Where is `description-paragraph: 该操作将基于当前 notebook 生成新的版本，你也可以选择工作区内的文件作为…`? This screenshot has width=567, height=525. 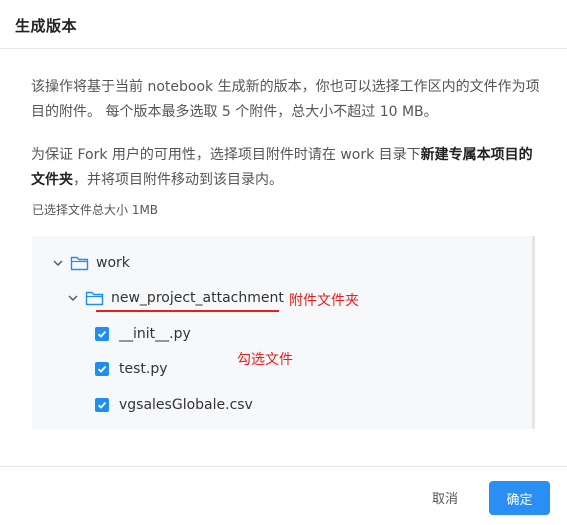
description-paragraph: 该操作将基于当前 notebook 生成新的版本，你也可以选择工作区内的文件作为… is located at coordinates (285, 99).